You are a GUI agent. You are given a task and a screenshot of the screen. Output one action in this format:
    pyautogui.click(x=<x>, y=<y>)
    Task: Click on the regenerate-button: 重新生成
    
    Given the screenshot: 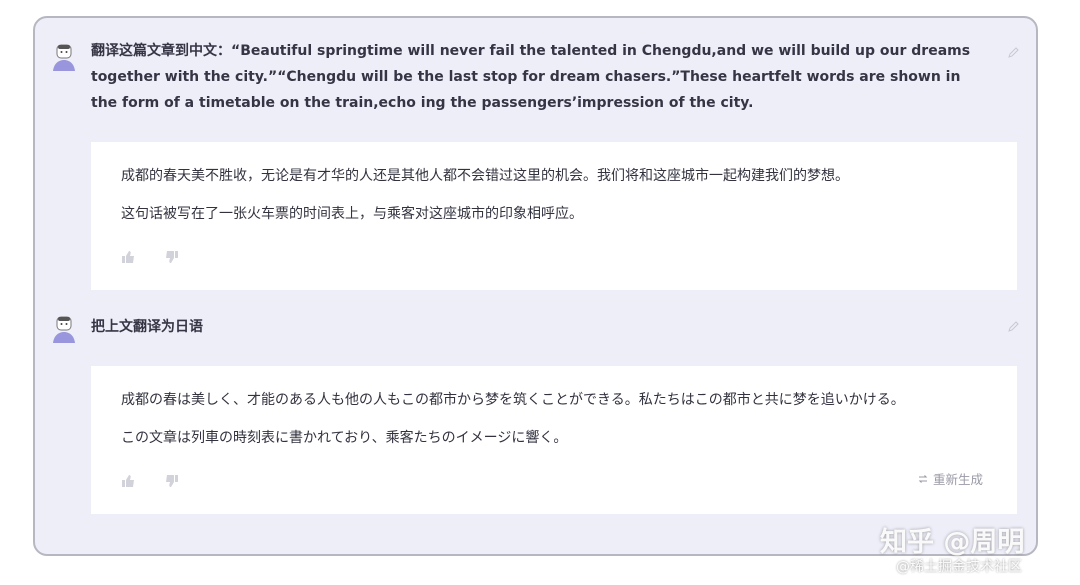 What is the action you would take?
    pyautogui.click(x=950, y=478)
    